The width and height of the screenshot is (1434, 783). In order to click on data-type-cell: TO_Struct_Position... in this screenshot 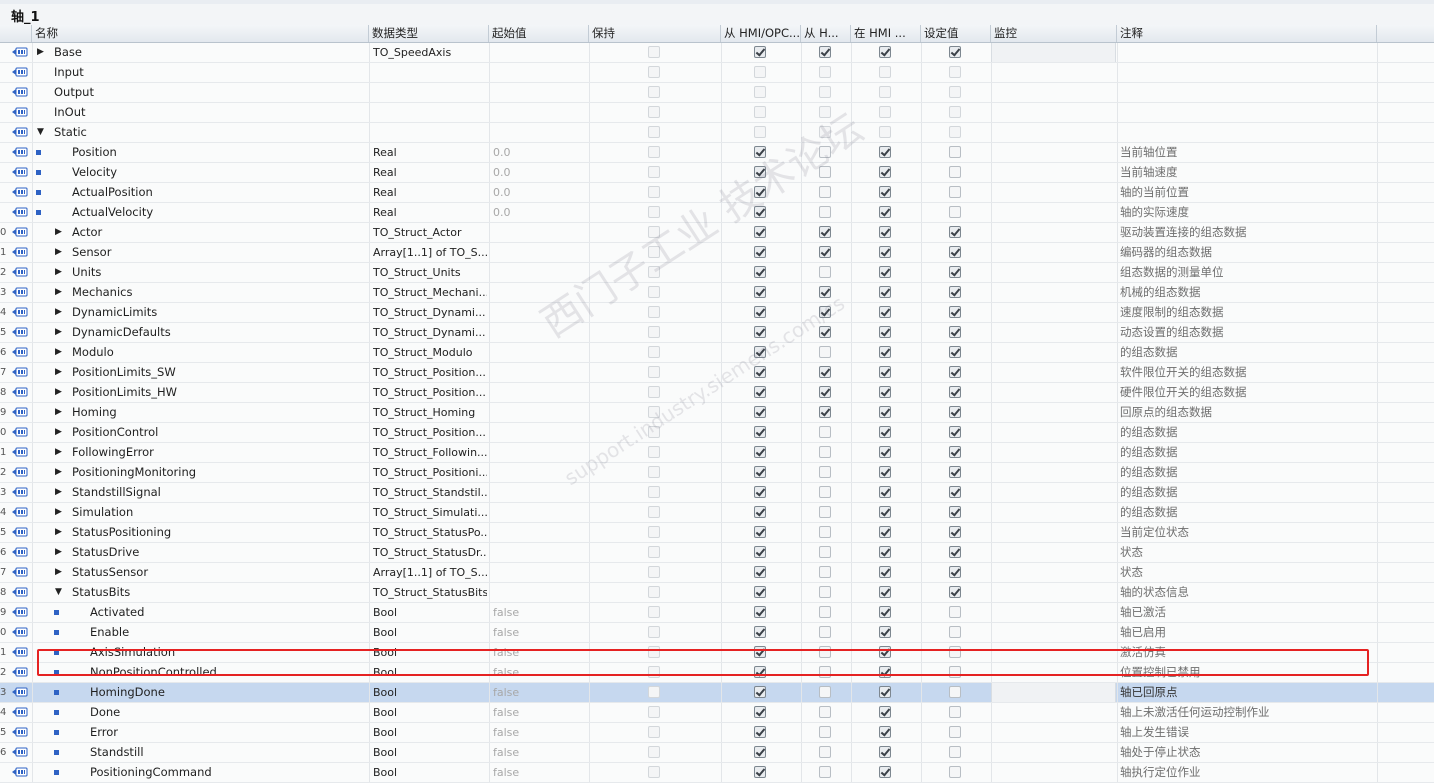, I will do `click(430, 392)`.